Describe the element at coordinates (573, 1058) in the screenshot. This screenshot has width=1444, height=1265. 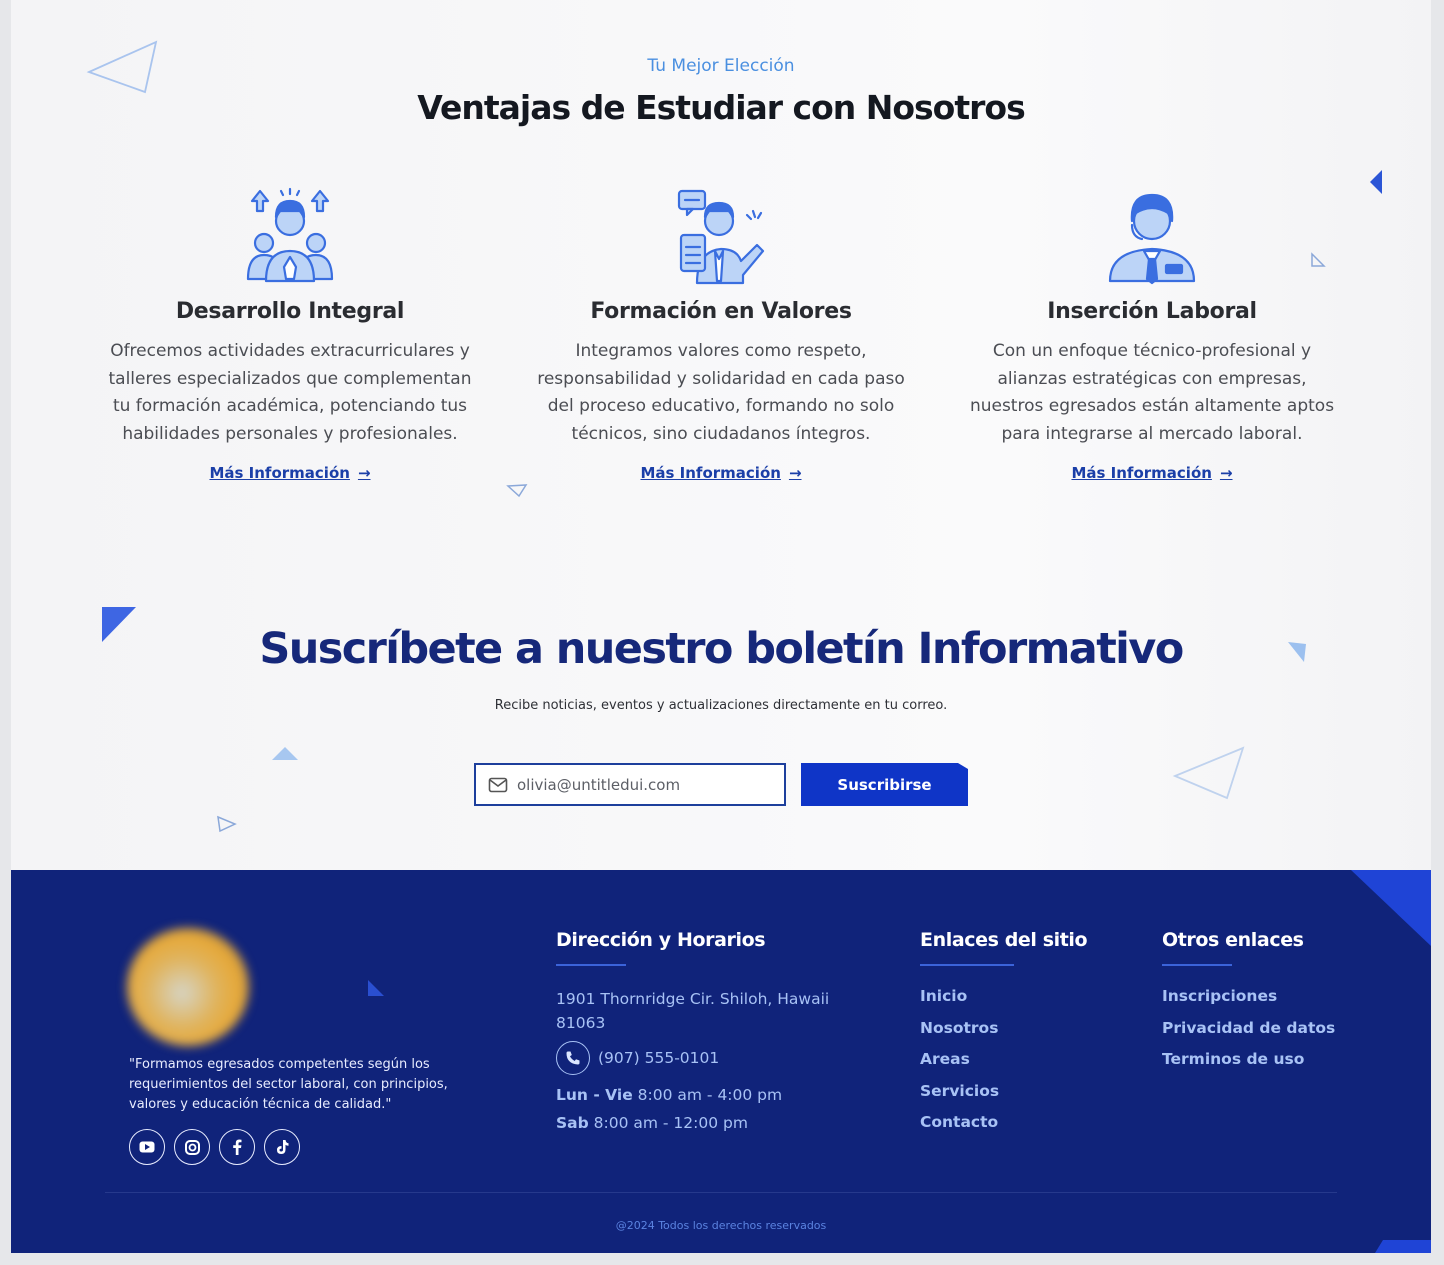
I see `phone-icon` at that location.